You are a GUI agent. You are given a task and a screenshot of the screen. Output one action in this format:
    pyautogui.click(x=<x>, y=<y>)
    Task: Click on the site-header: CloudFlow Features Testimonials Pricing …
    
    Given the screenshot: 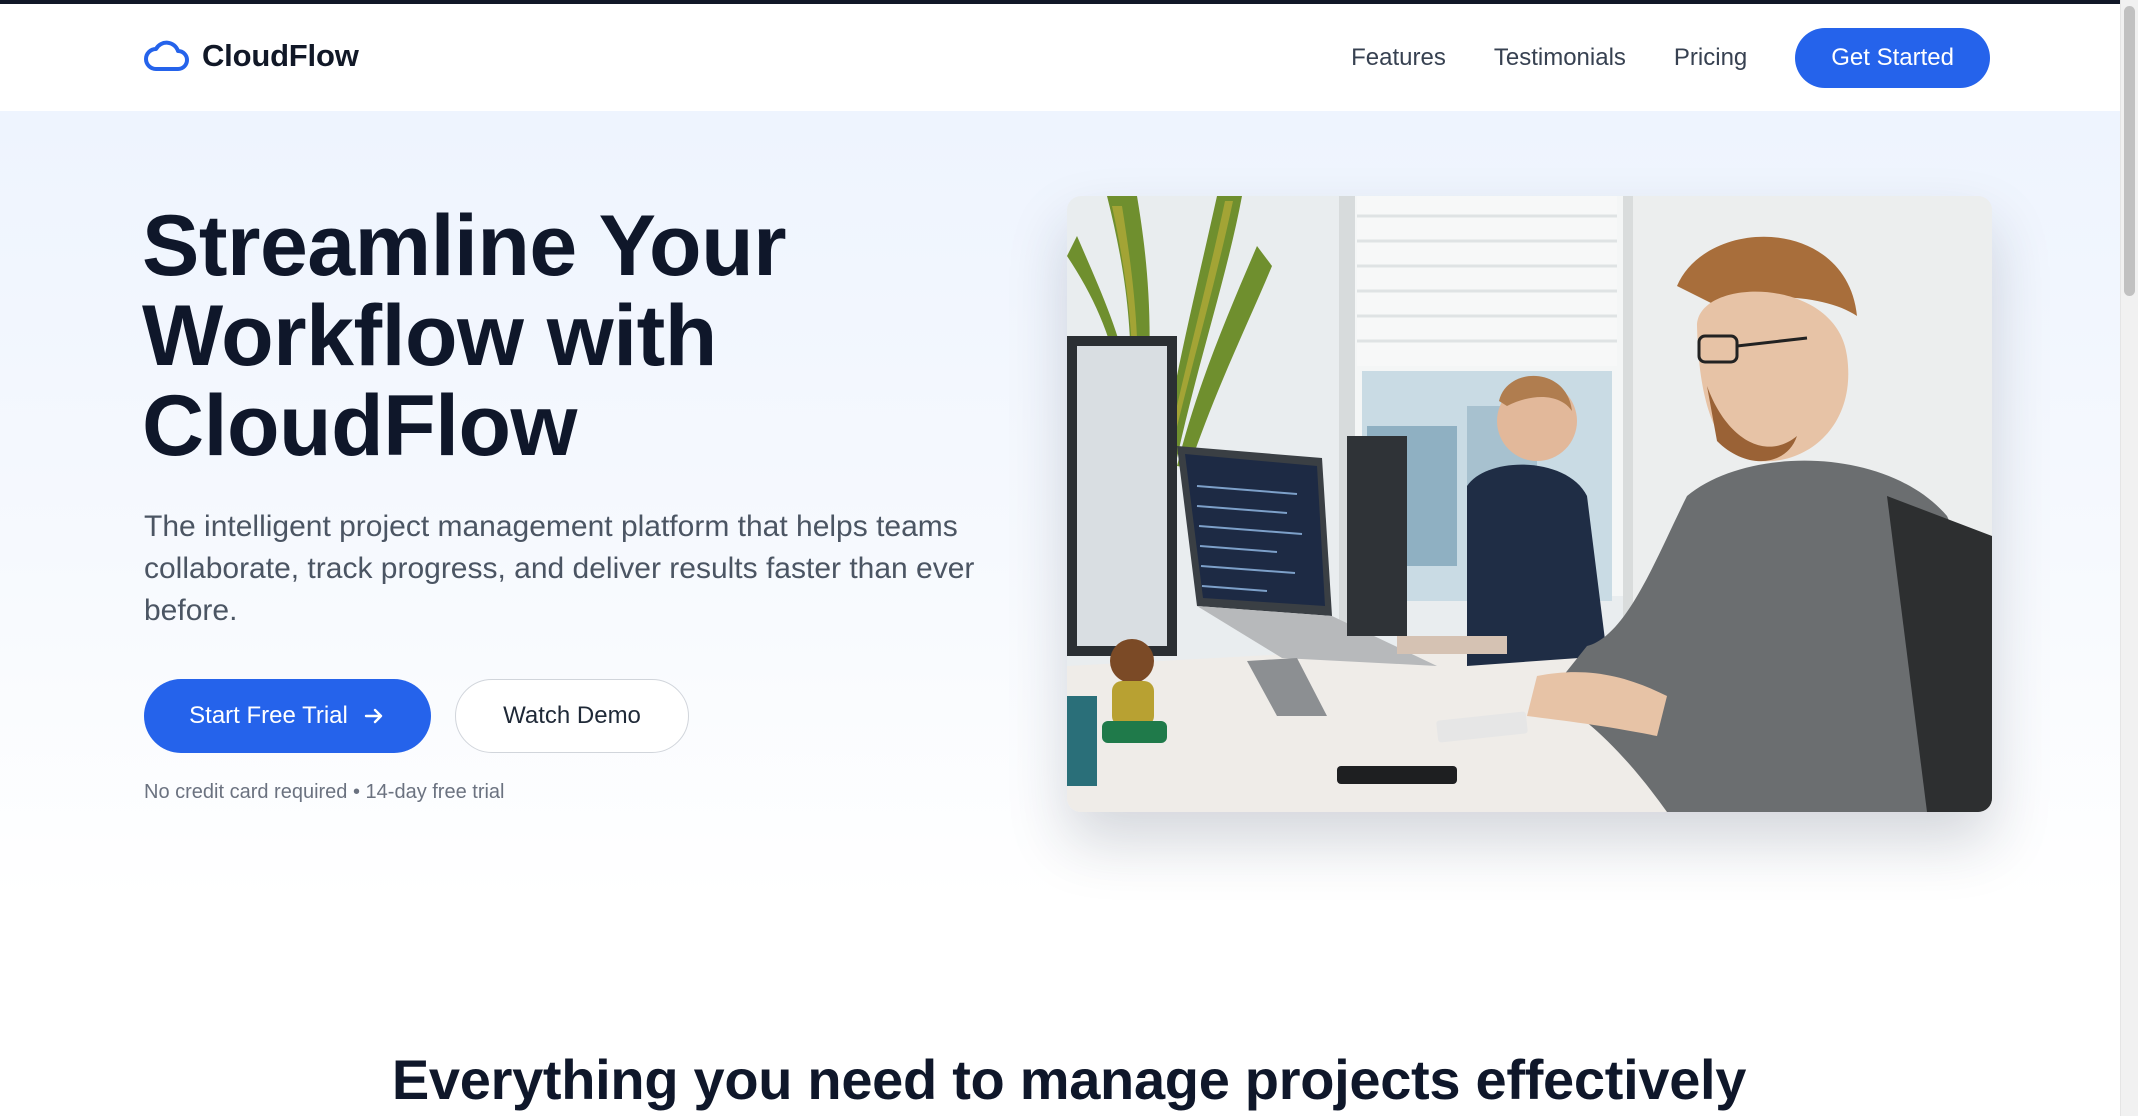 What is the action you would take?
    pyautogui.click(x=1060, y=57)
    